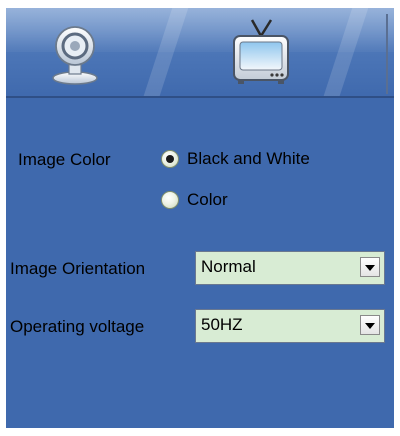 The height and width of the screenshot is (436, 400). What do you see at coordinates (78, 268) in the screenshot?
I see `image-orientation-label: Image Orientation` at bounding box center [78, 268].